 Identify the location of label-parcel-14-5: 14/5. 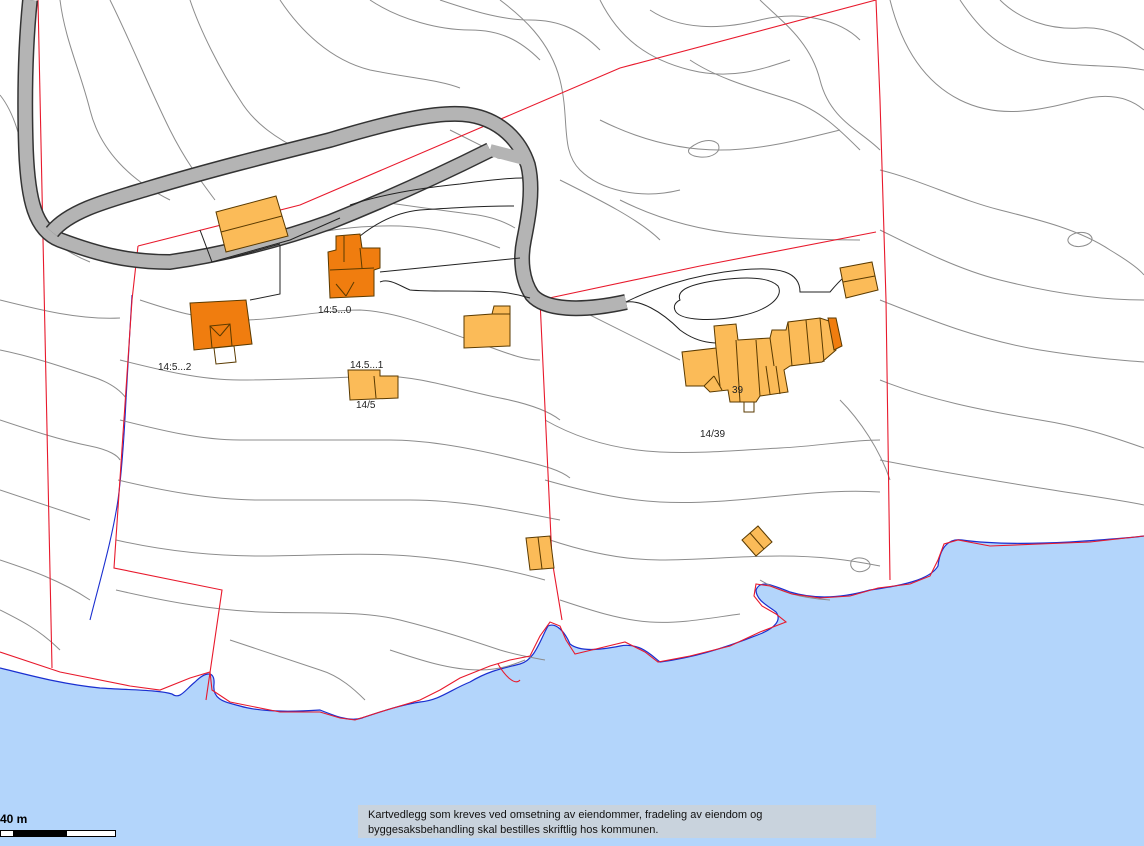
(366, 405).